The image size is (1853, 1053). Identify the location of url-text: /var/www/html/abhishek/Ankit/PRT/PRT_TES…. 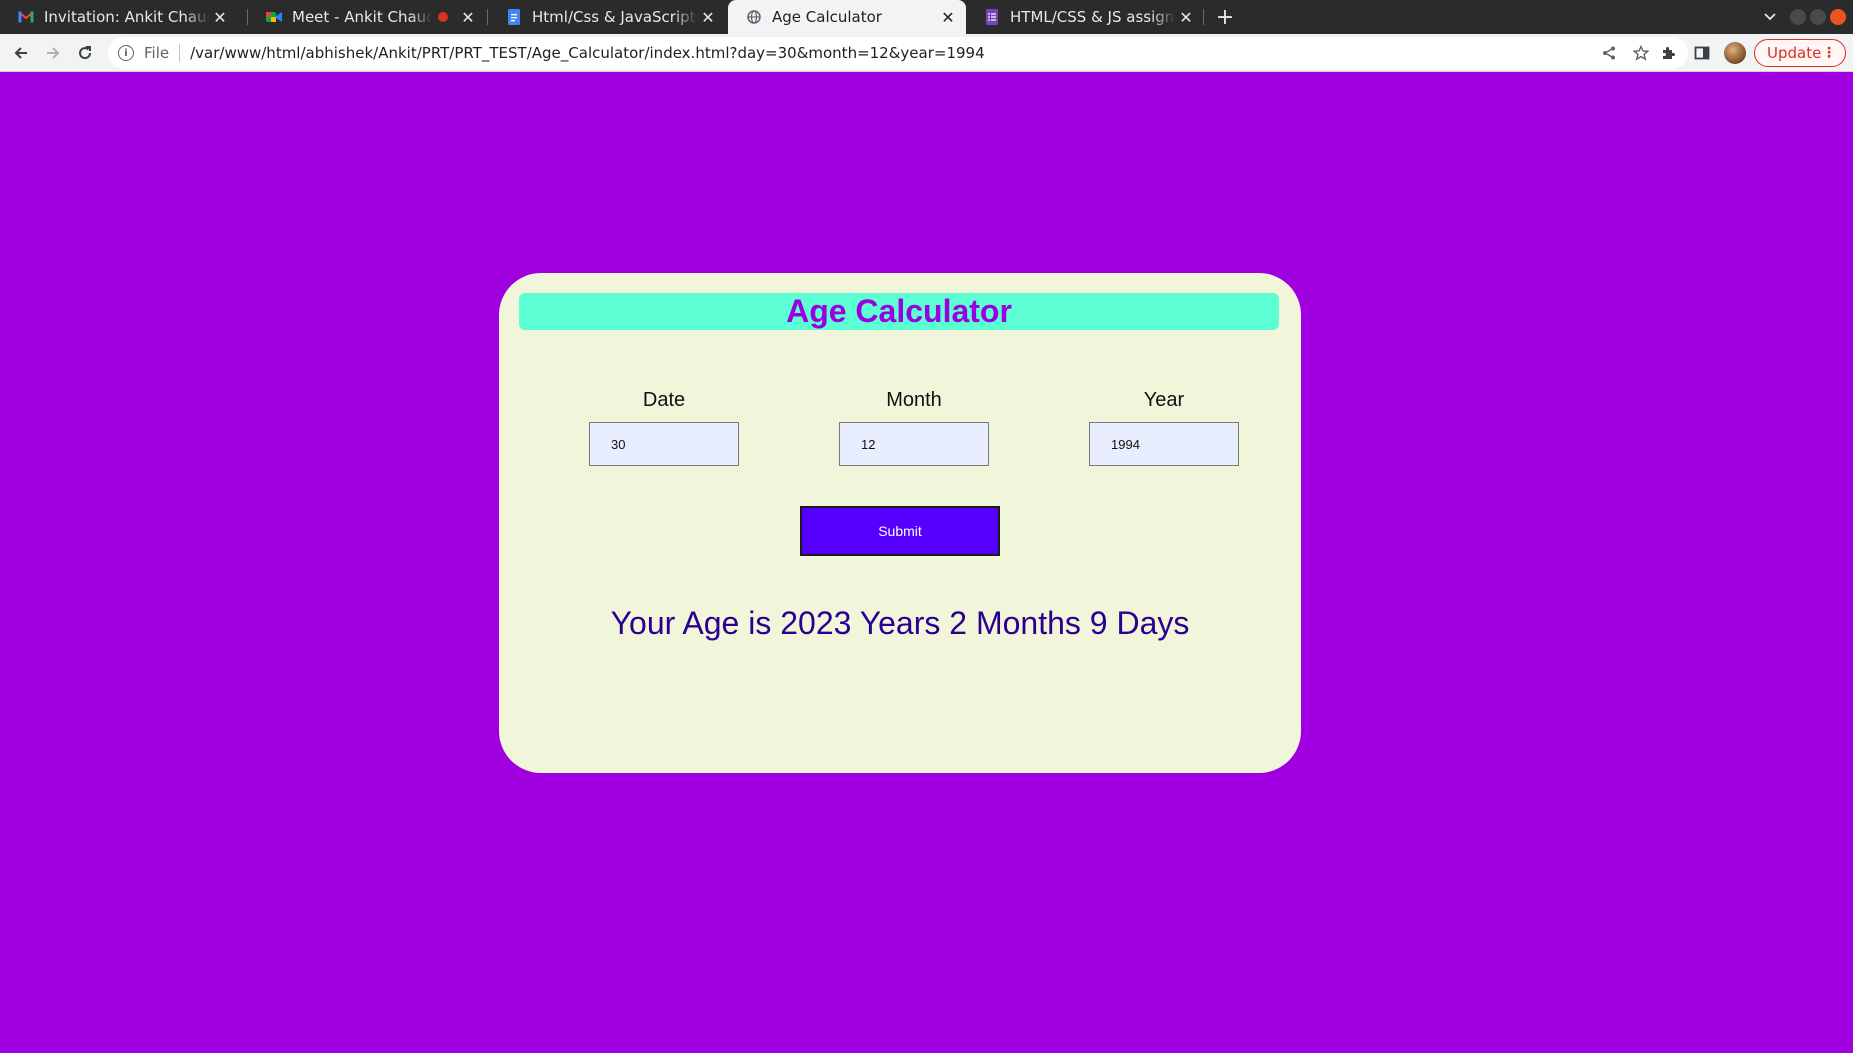
(587, 53).